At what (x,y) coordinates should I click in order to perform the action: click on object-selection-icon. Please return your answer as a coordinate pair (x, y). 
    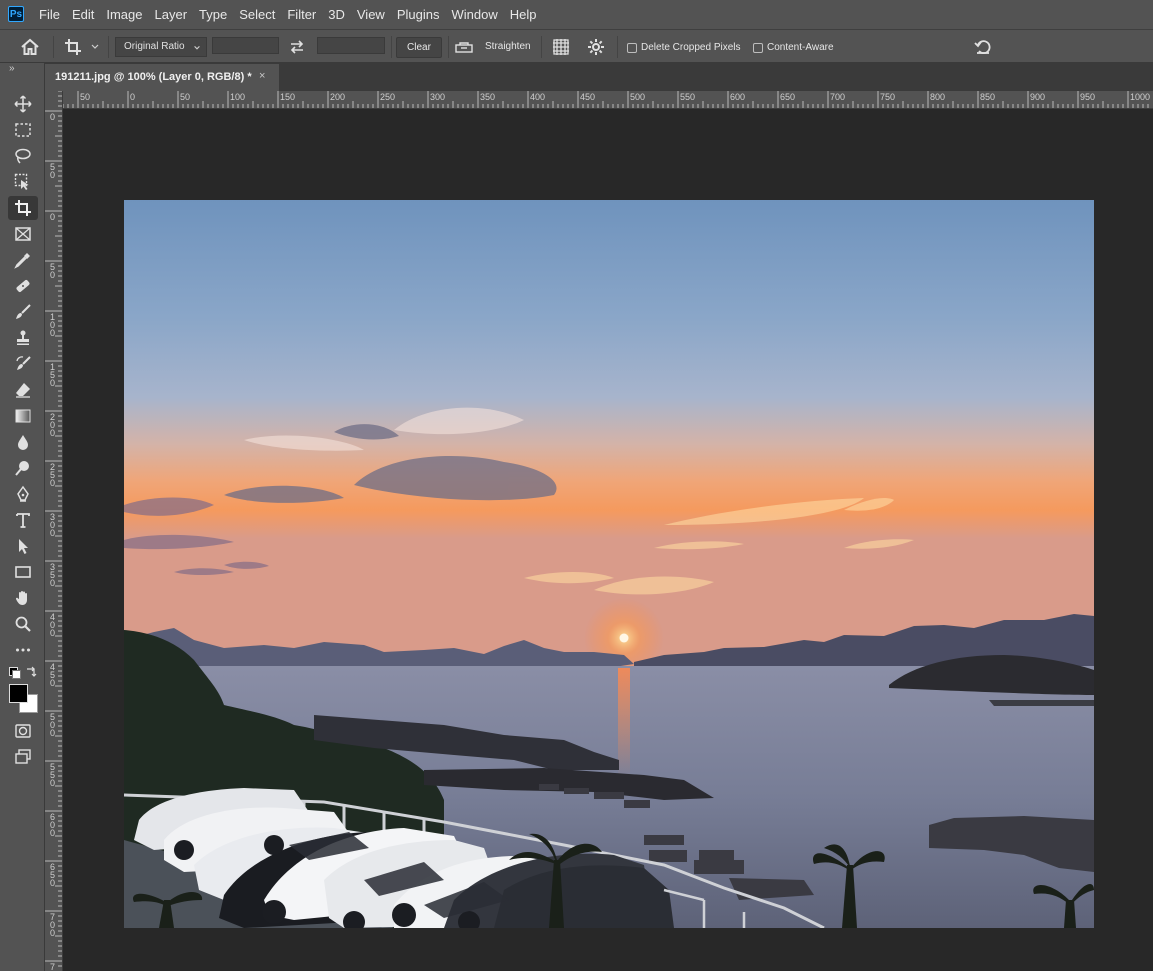
    Looking at the image, I should click on (21, 181).